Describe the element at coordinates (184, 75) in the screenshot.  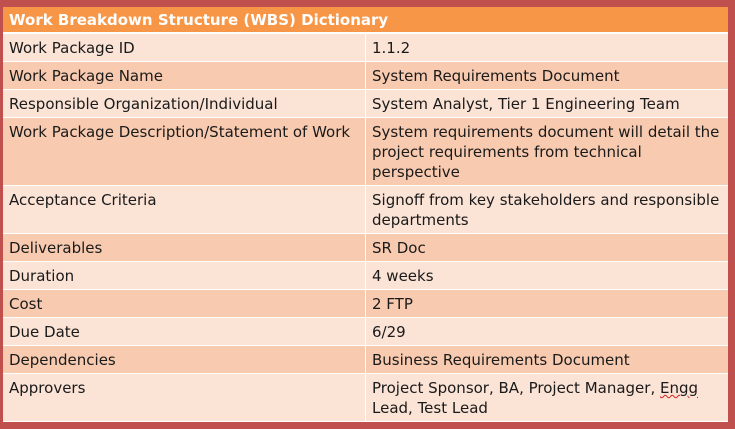
I see `row-label: Work Package Name` at that location.